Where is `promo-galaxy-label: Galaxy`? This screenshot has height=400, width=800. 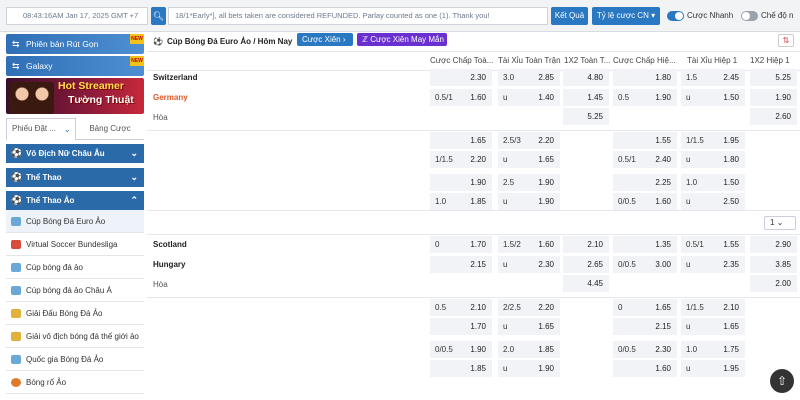 promo-galaxy-label: Galaxy is located at coordinates (39, 66).